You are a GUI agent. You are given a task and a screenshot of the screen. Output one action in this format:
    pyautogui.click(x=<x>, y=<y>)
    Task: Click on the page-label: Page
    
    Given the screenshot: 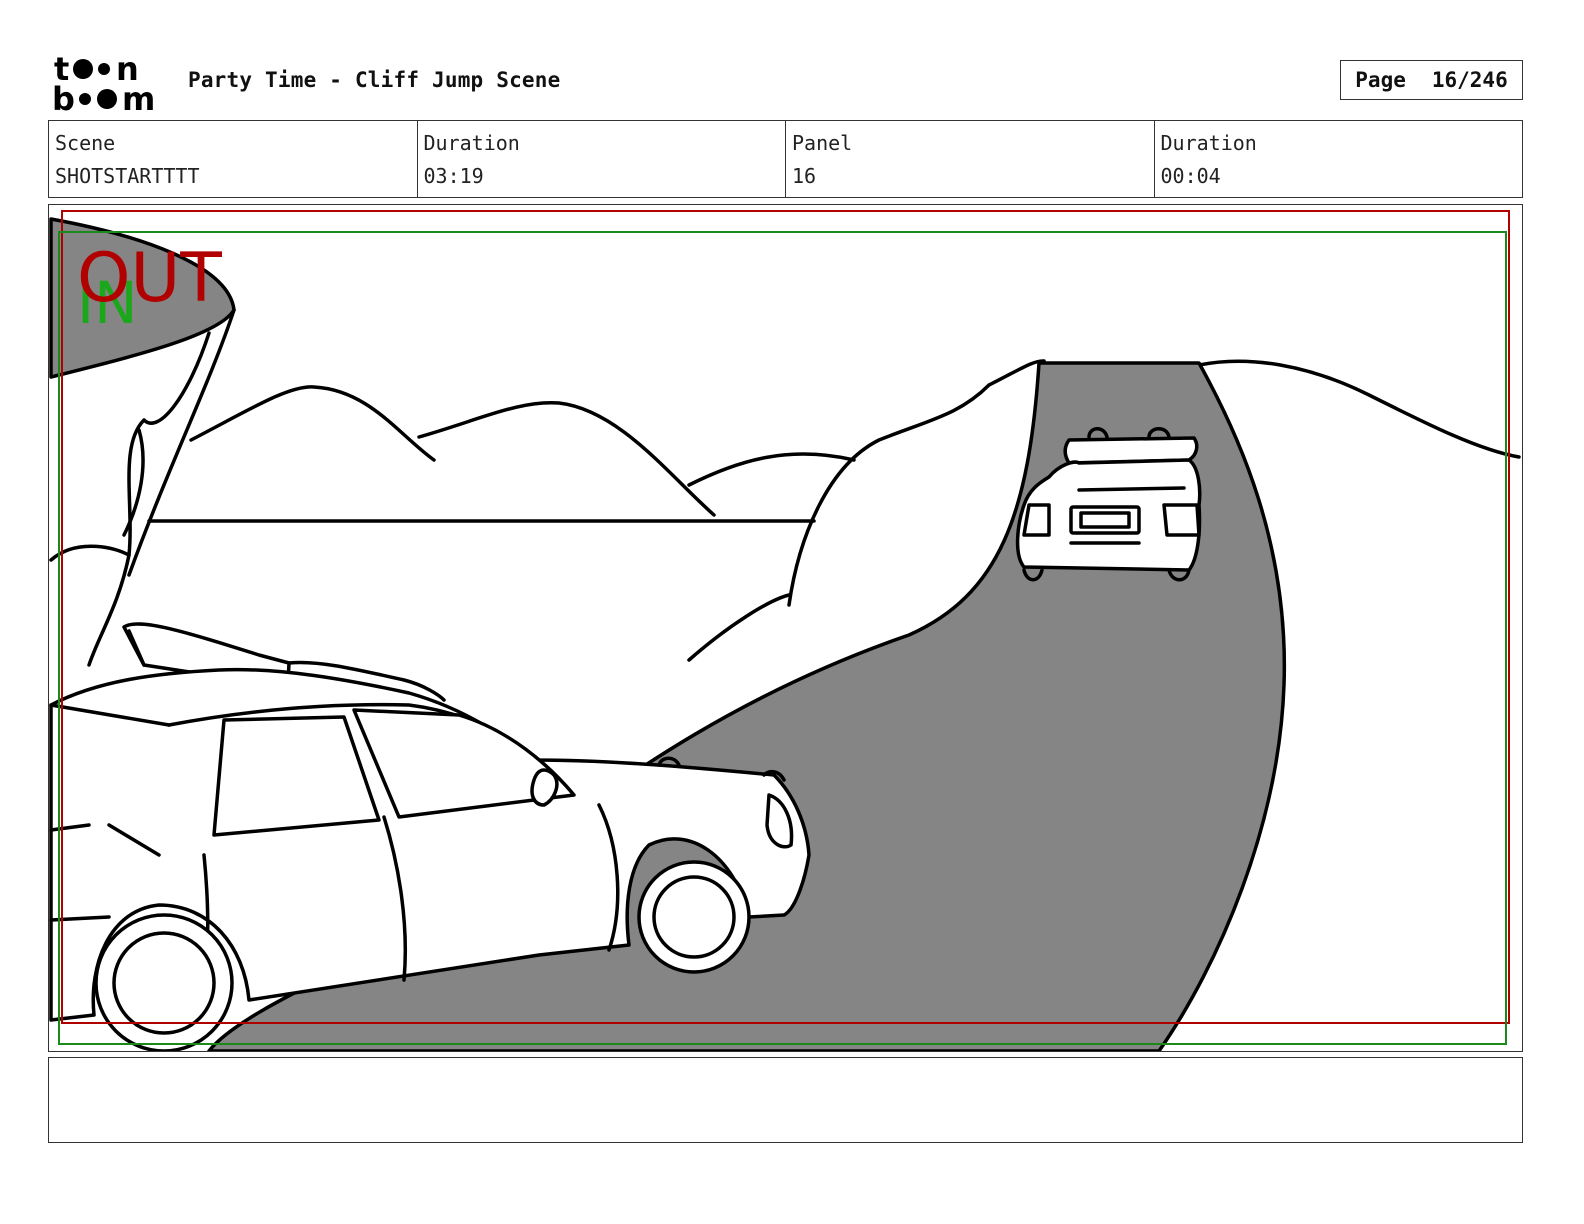 What is the action you would take?
    pyautogui.click(x=1380, y=80)
    